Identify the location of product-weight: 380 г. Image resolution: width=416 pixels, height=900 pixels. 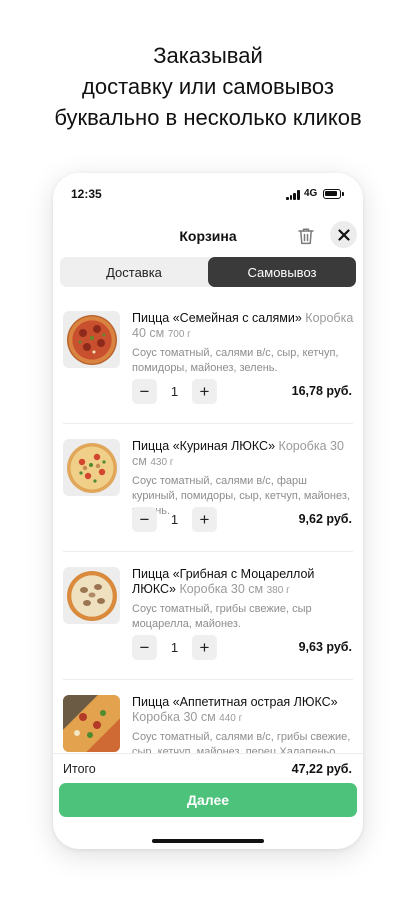
(278, 590).